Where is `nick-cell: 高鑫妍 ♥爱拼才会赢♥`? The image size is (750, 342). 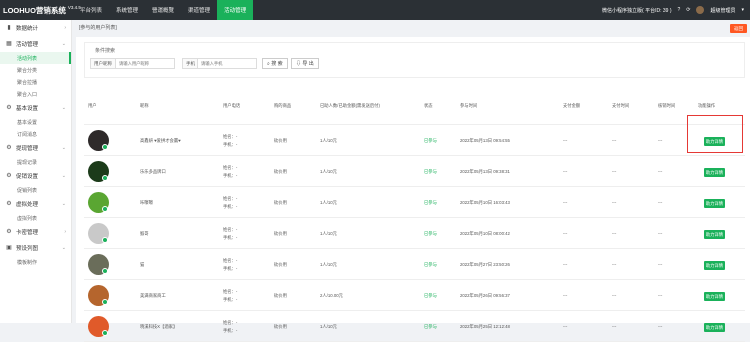 nick-cell: 高鑫妍 ♥爱拼才会赢♥ is located at coordinates (160, 140).